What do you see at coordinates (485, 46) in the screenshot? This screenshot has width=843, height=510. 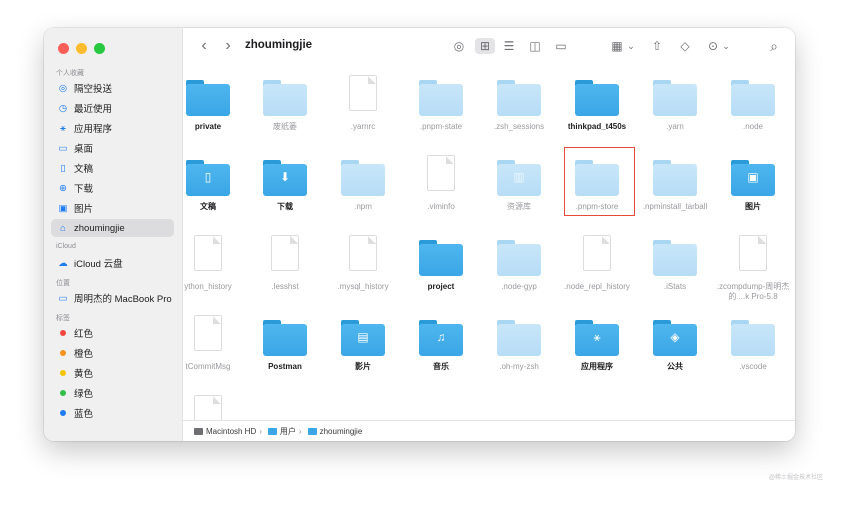 I see `grid-view-icon: ⊞` at bounding box center [485, 46].